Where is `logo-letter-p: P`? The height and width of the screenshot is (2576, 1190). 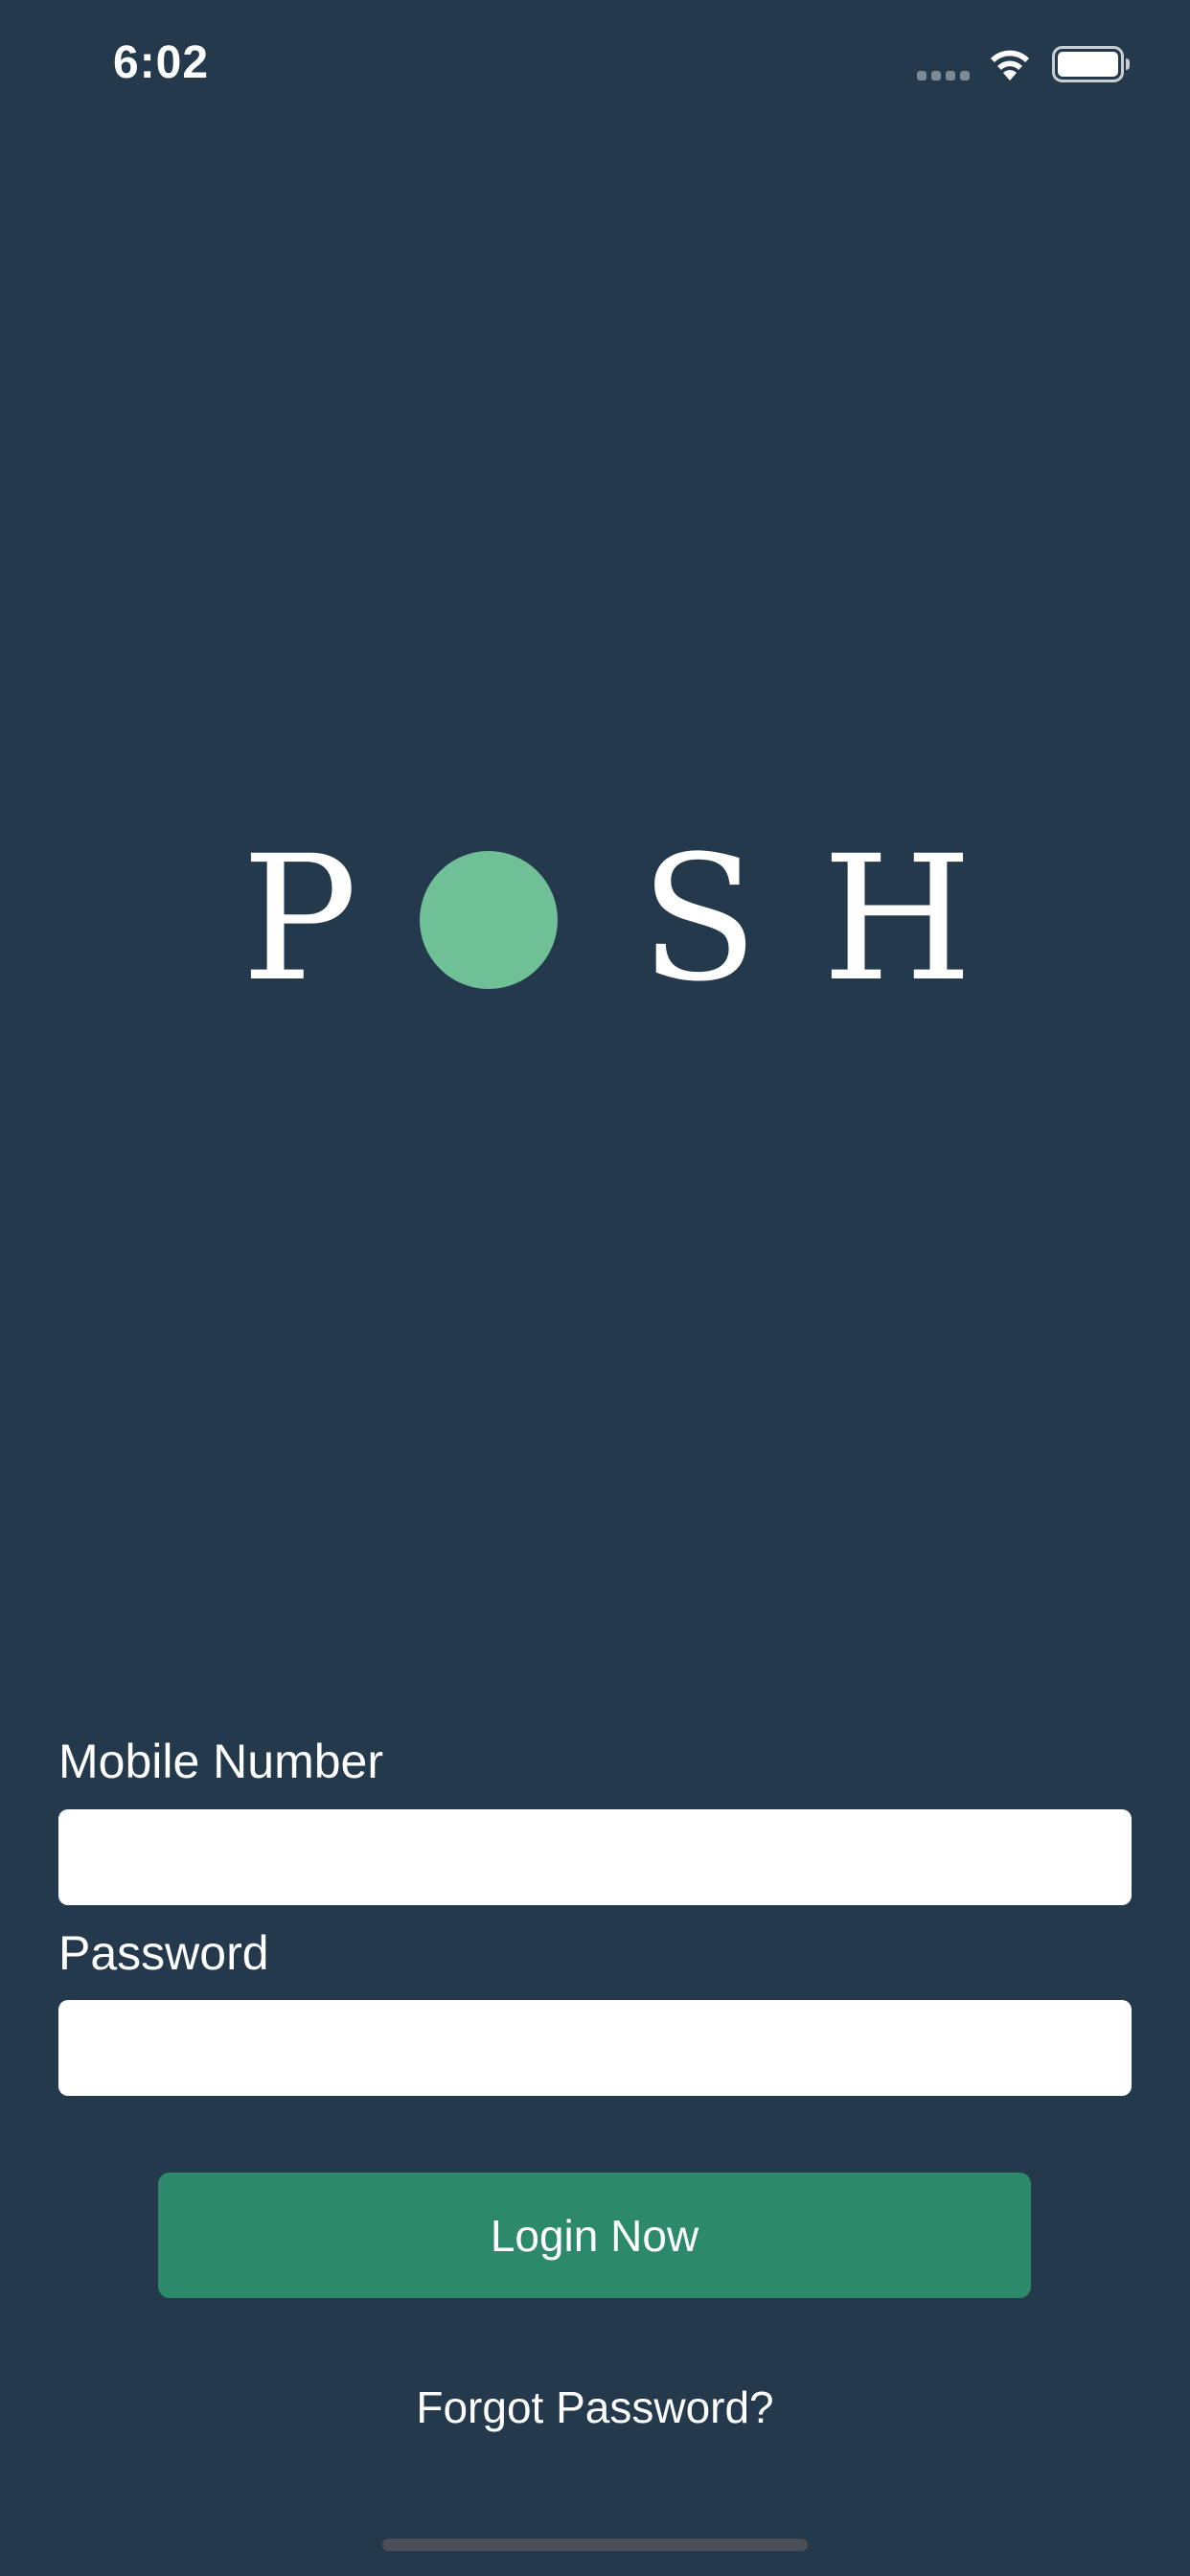 logo-letter-p: P is located at coordinates (300, 920).